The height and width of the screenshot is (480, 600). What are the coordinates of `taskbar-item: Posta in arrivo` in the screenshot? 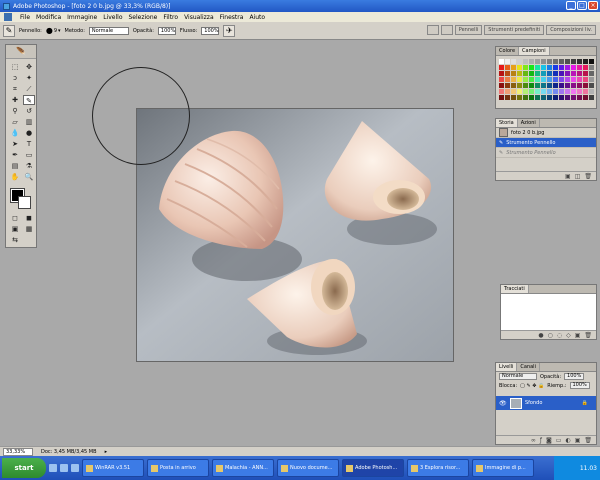 It's located at (178, 468).